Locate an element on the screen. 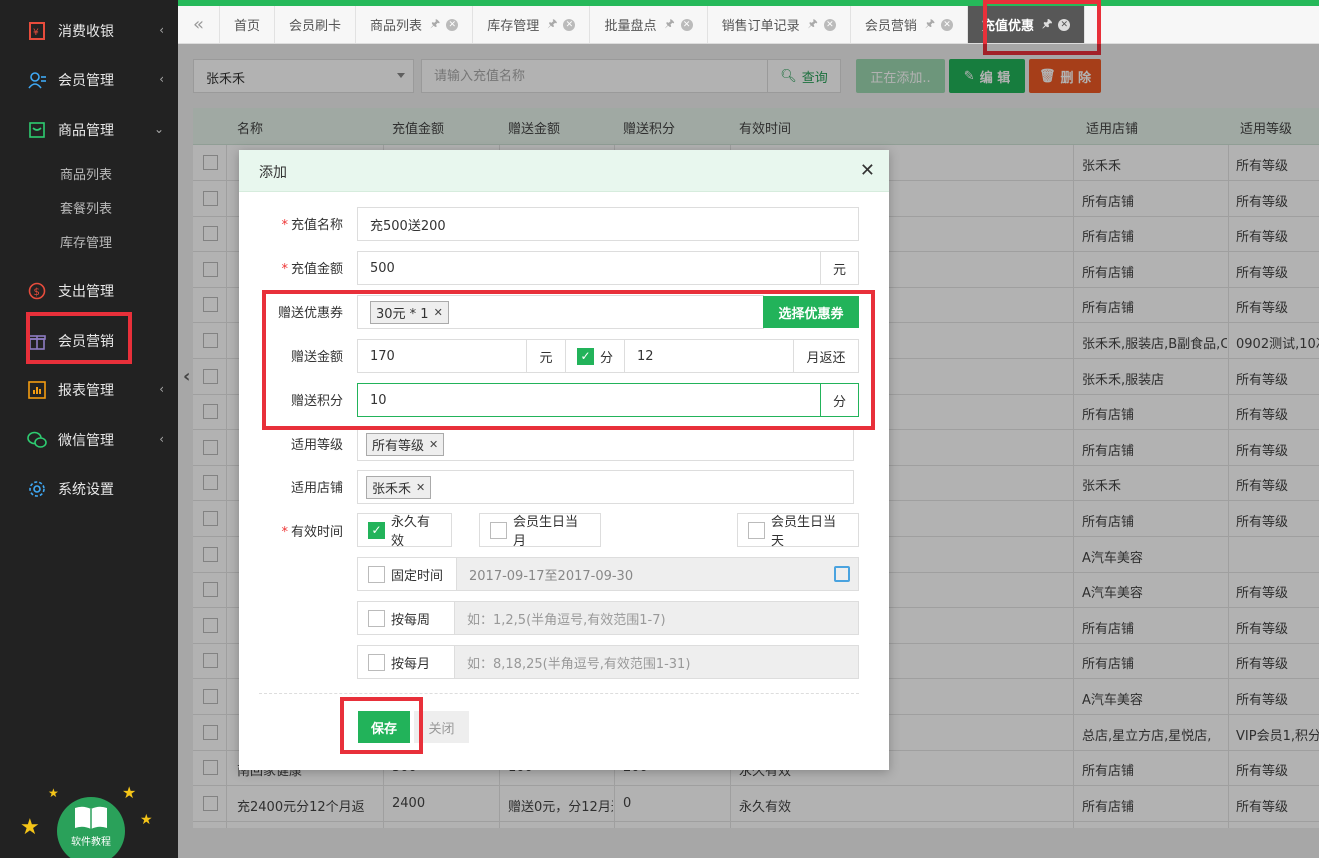  sidebar-sub-item: 商品列表 is located at coordinates (86, 173).